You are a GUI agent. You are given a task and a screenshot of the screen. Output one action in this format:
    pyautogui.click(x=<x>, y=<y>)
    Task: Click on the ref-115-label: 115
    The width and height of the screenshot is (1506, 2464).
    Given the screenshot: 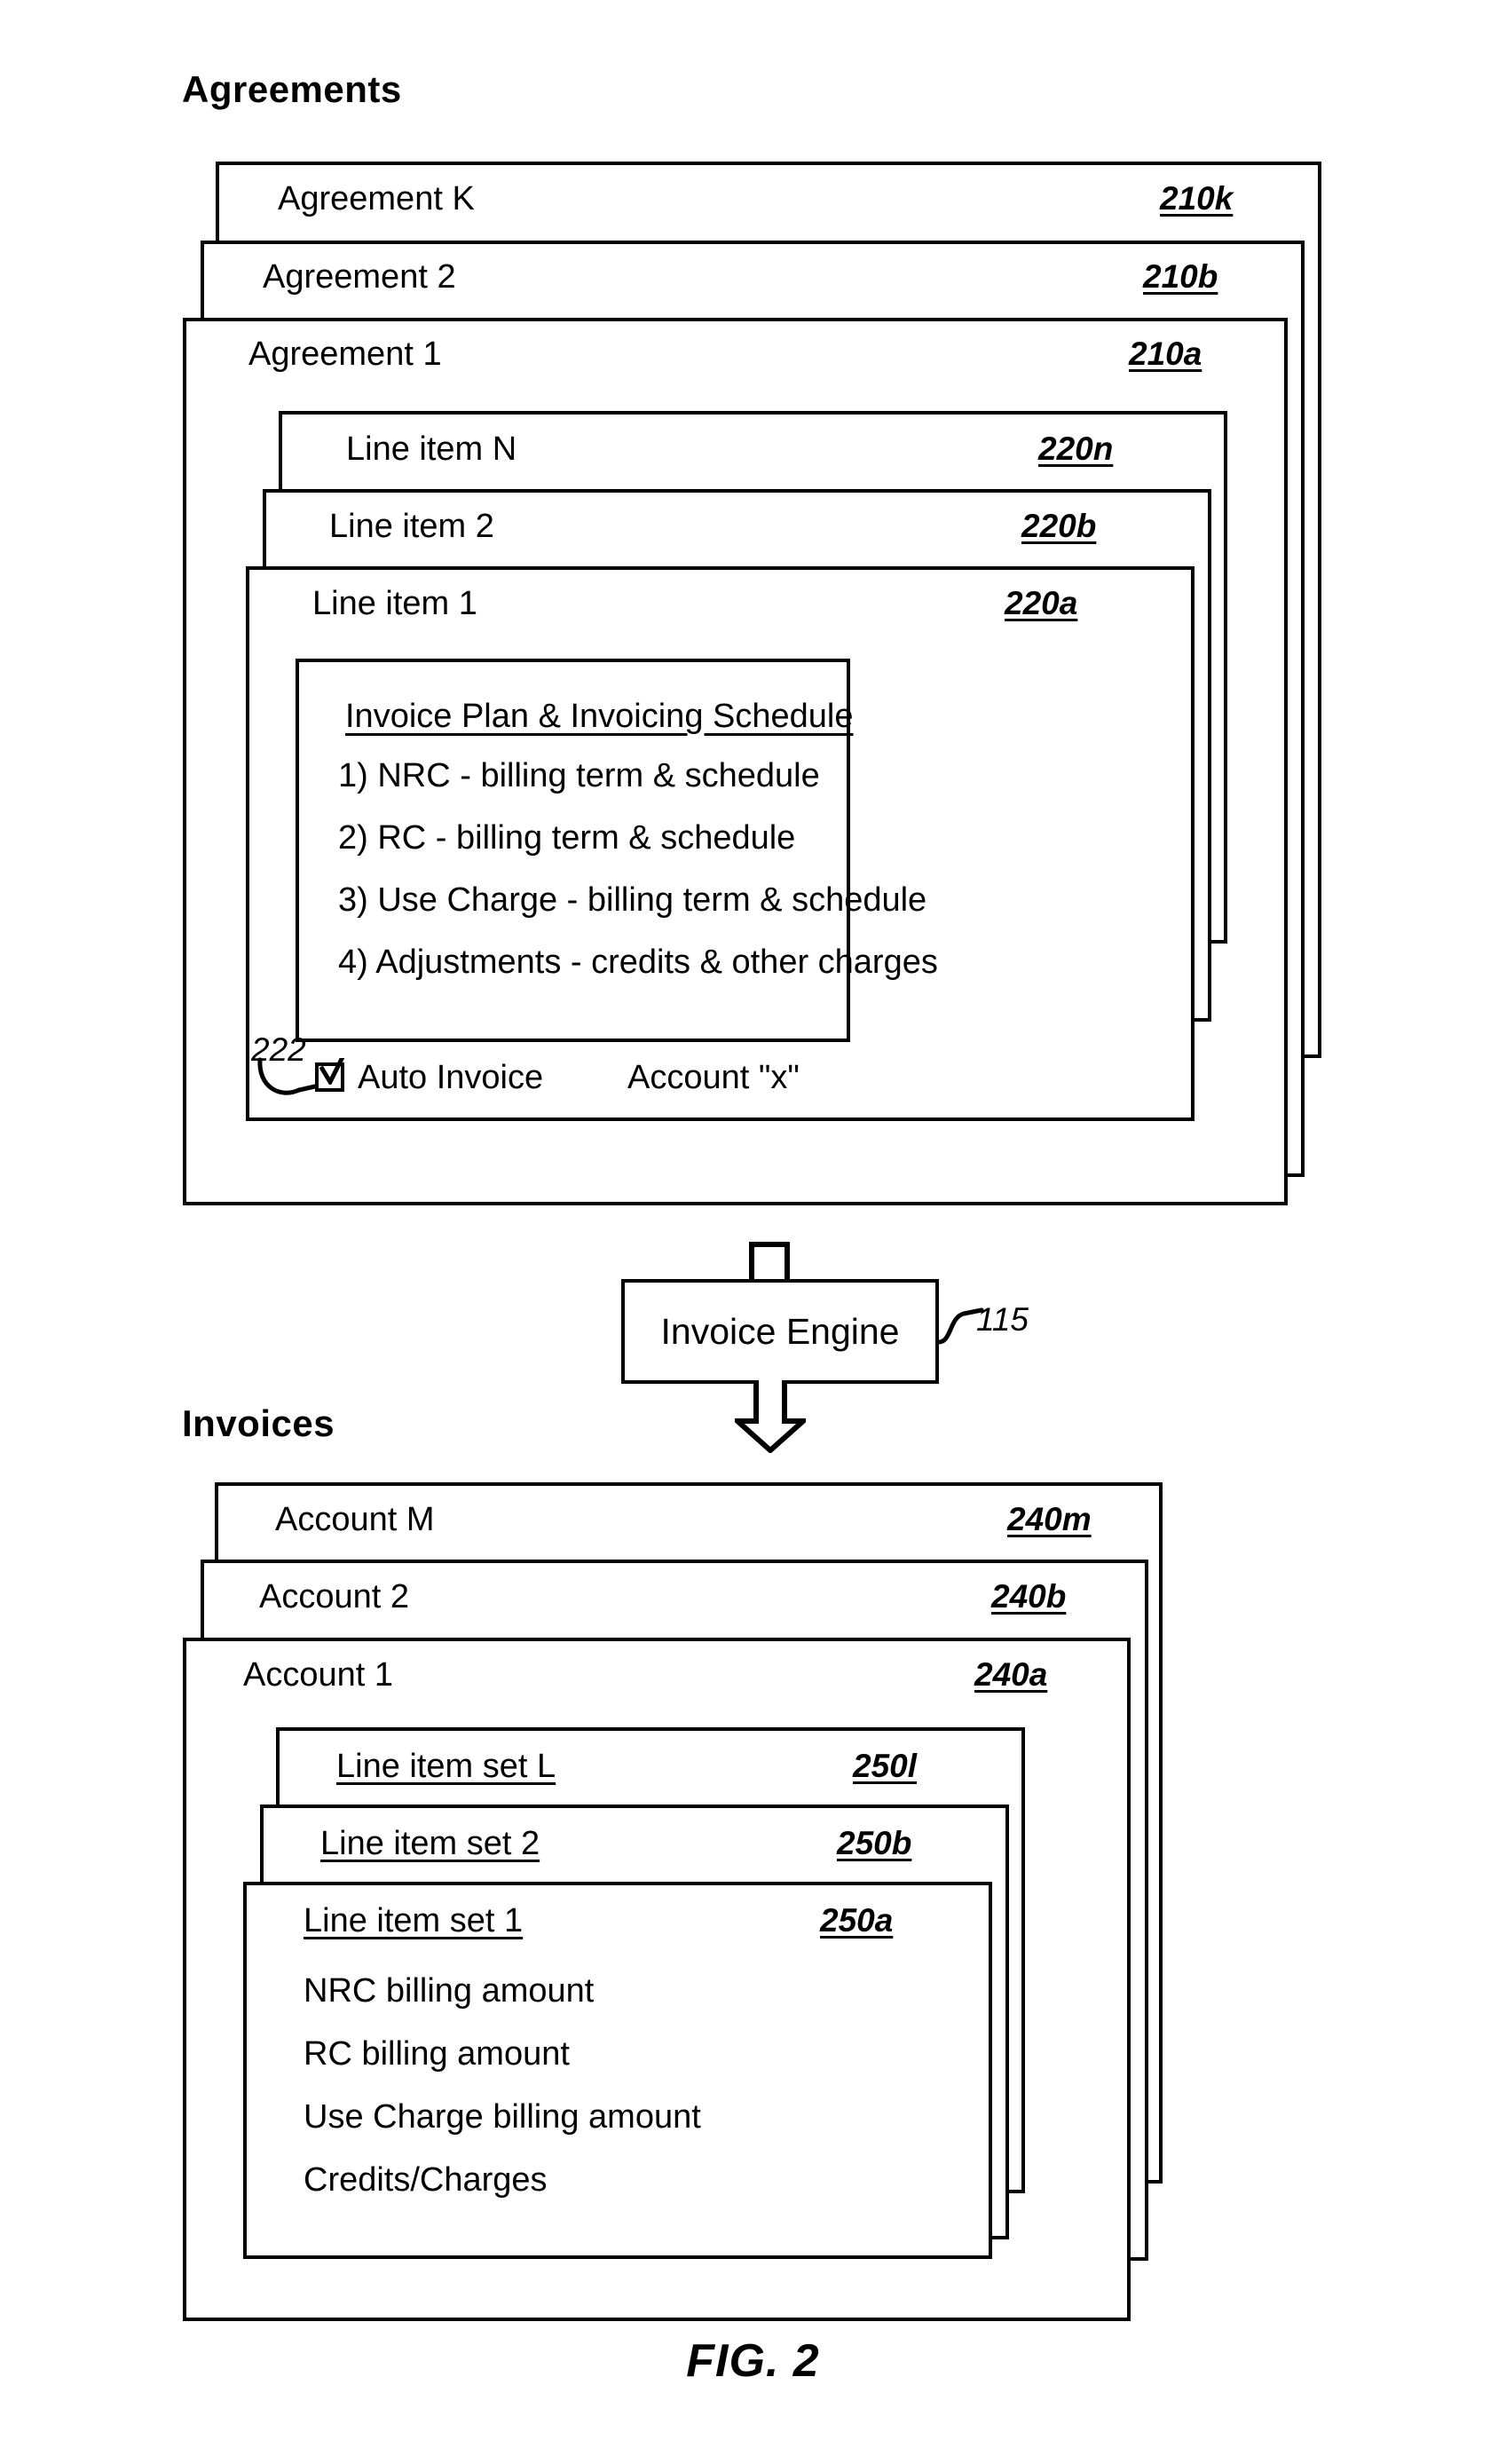 What is the action you would take?
    pyautogui.click(x=1003, y=1319)
    